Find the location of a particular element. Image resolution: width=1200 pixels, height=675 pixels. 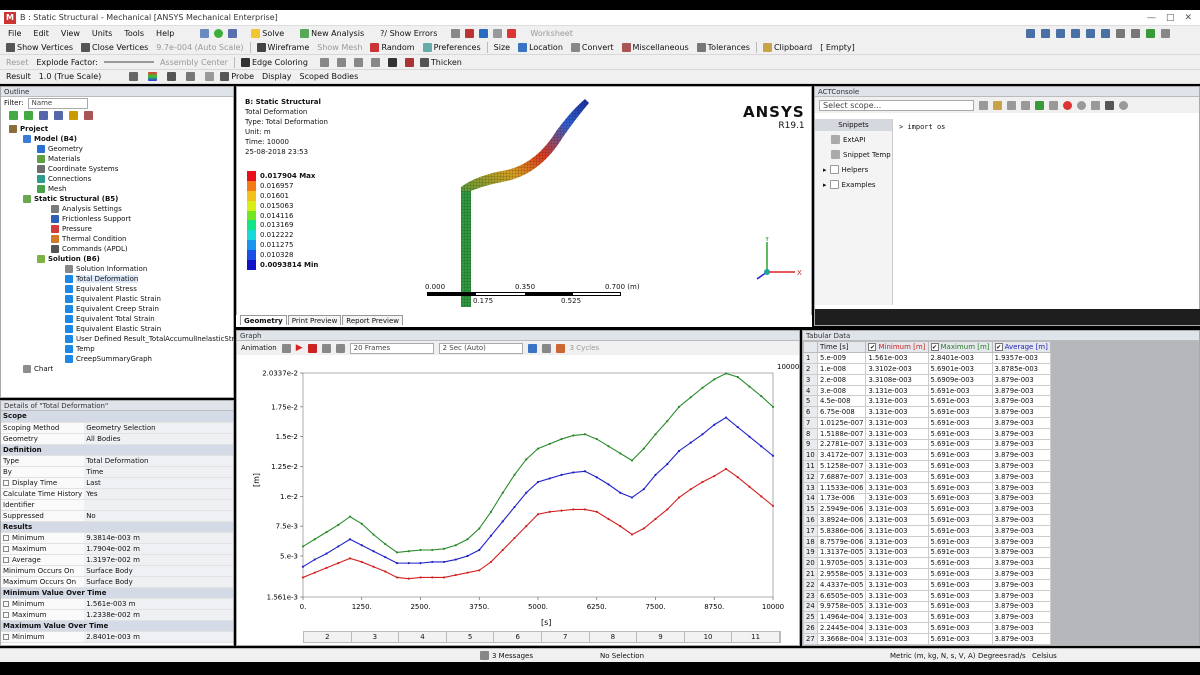

snippet-extapi: ExtAPI is located at coordinates (853, 137).